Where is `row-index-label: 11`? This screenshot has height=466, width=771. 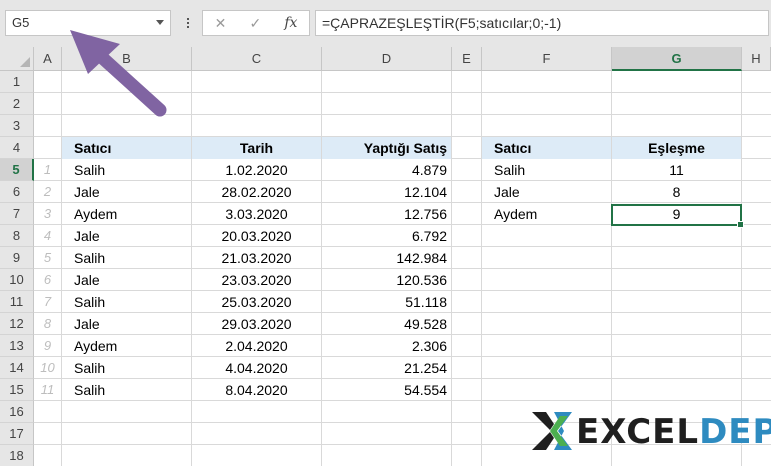
row-index-label: 11 is located at coordinates (47, 390).